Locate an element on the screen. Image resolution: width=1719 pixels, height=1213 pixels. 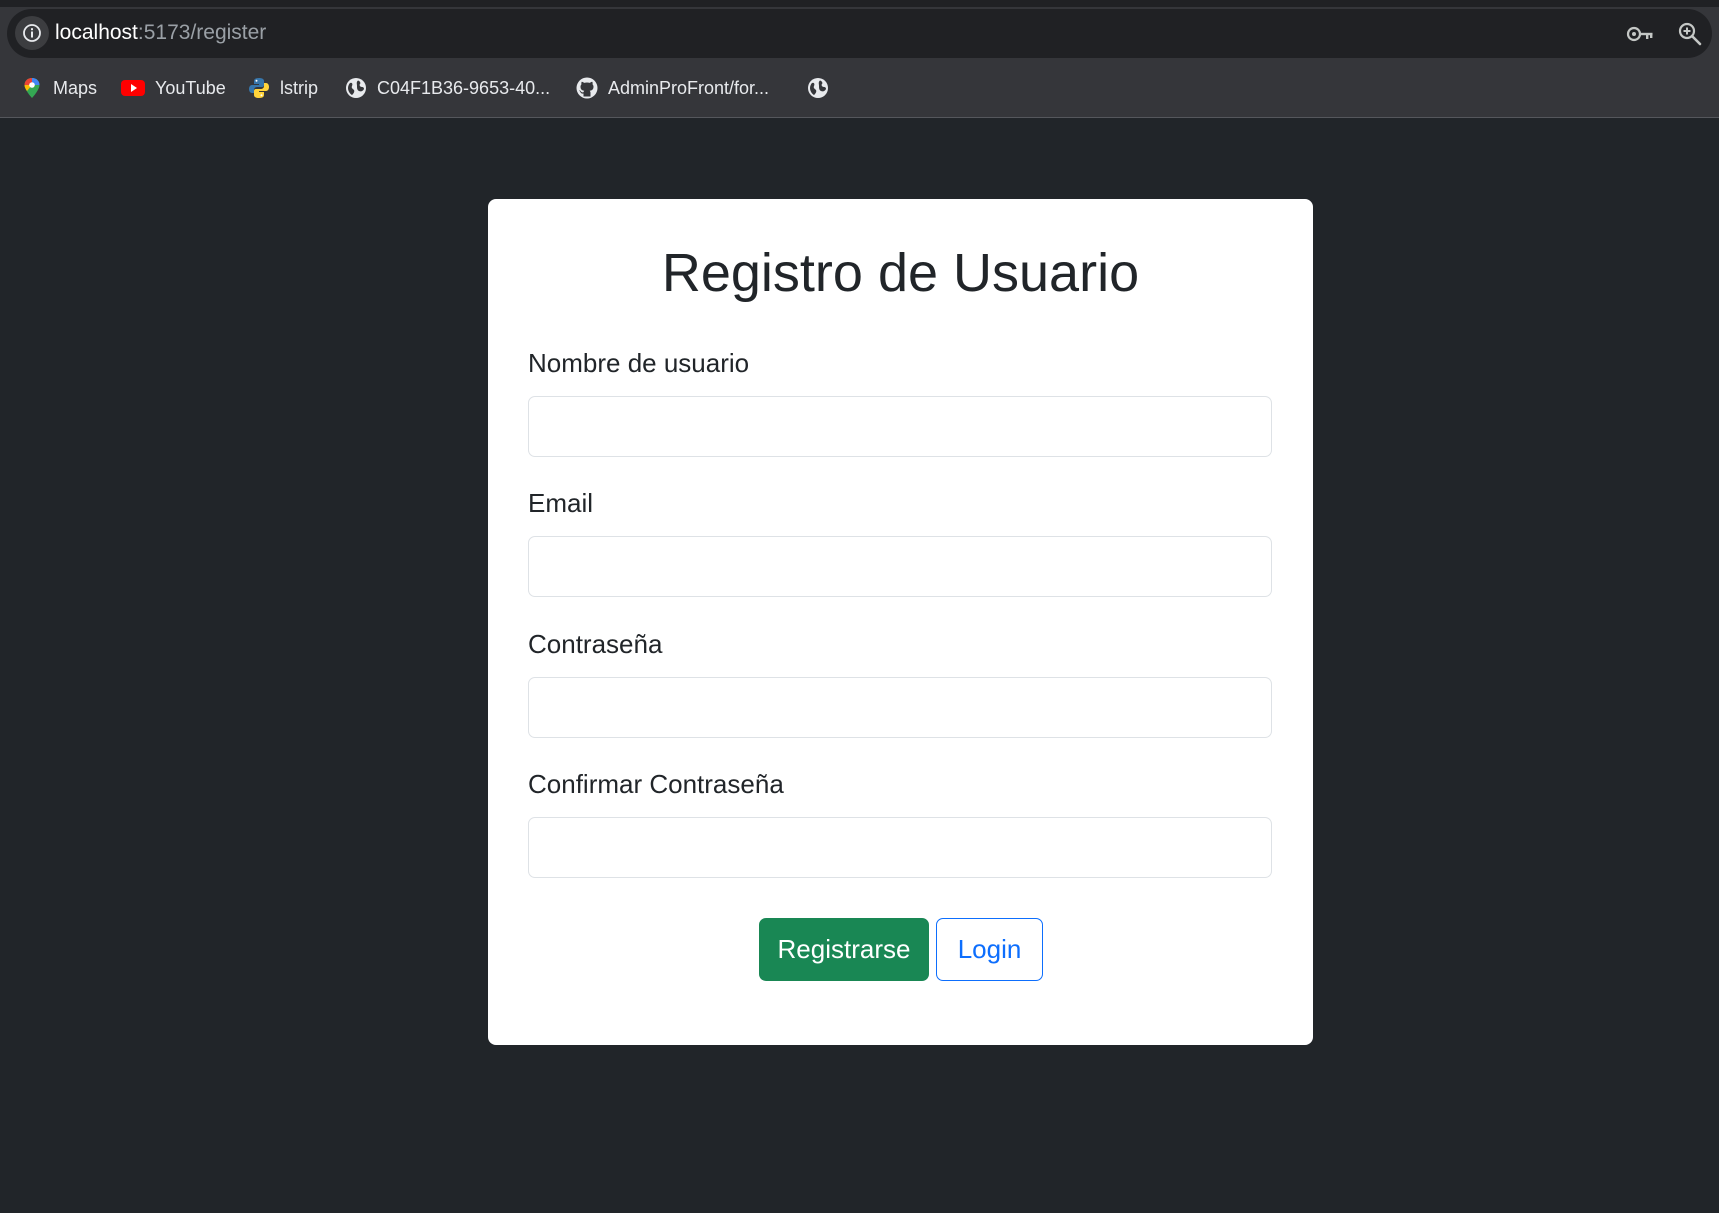
bookmark-maps: Maps is located at coordinates (59, 88).